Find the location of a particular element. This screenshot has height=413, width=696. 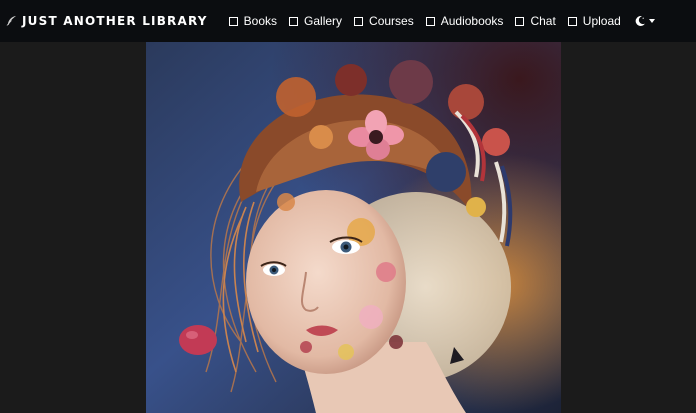

nav-courses: Courses is located at coordinates (384, 21).